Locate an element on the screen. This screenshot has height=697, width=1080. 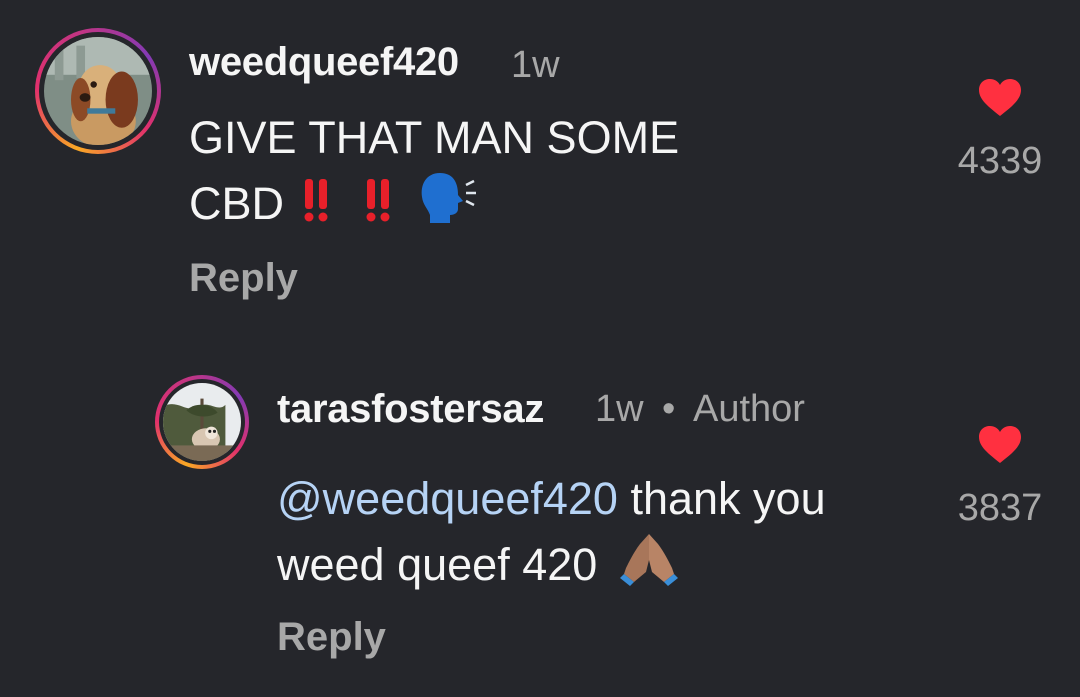
dog-outdoor-avatar-icon is located at coordinates (202, 422).